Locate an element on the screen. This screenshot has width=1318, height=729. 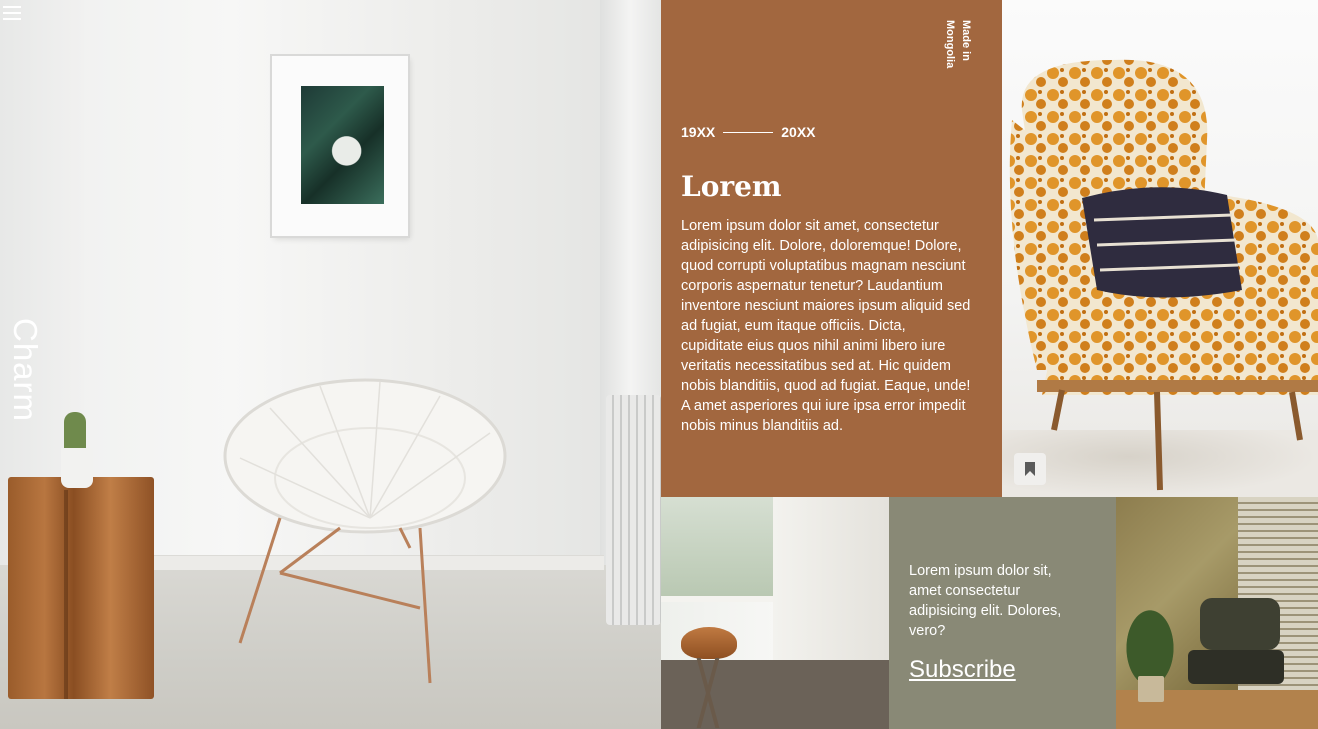
year-range: 19XX 20XX is located at coordinates (748, 132).